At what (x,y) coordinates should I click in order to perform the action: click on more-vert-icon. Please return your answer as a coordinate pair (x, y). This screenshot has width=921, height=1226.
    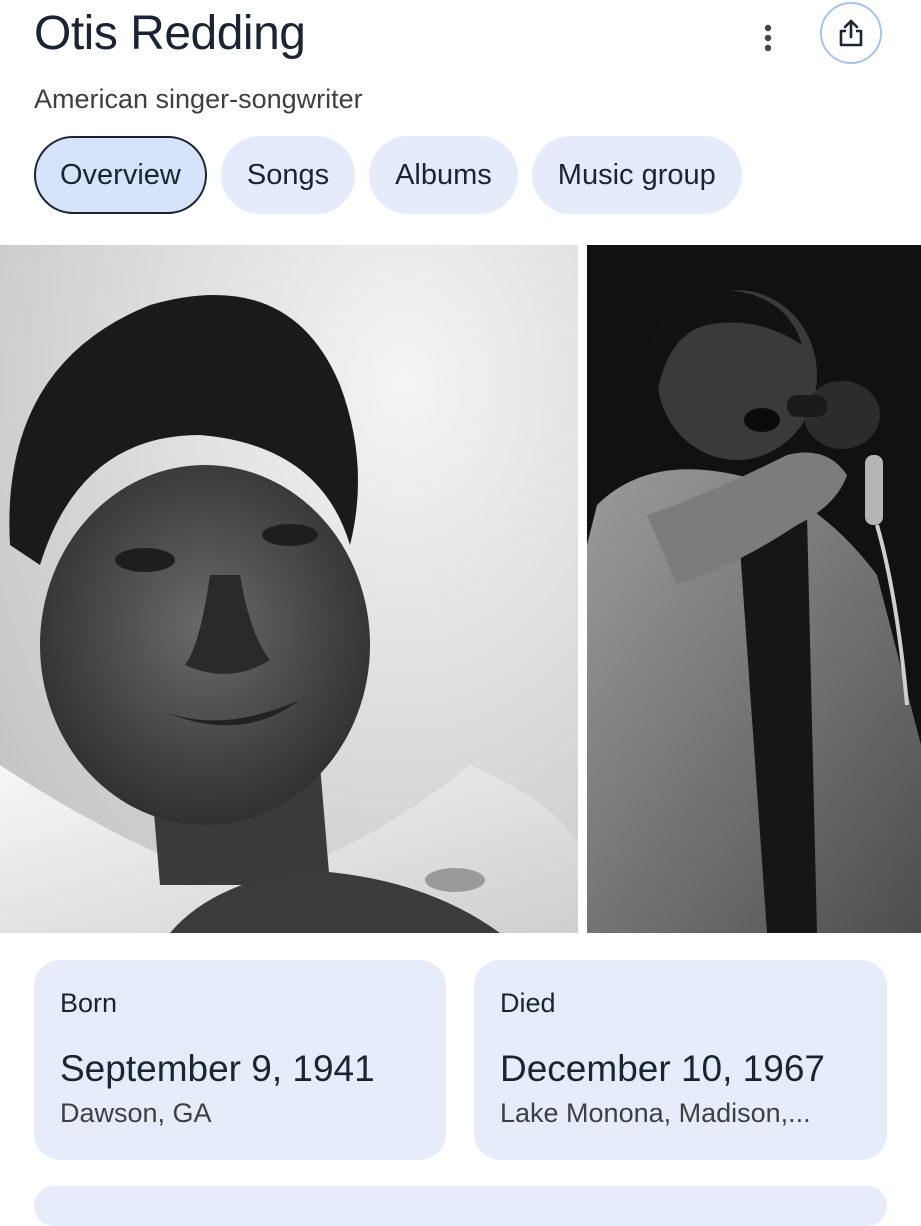
    Looking at the image, I should click on (768, 38).